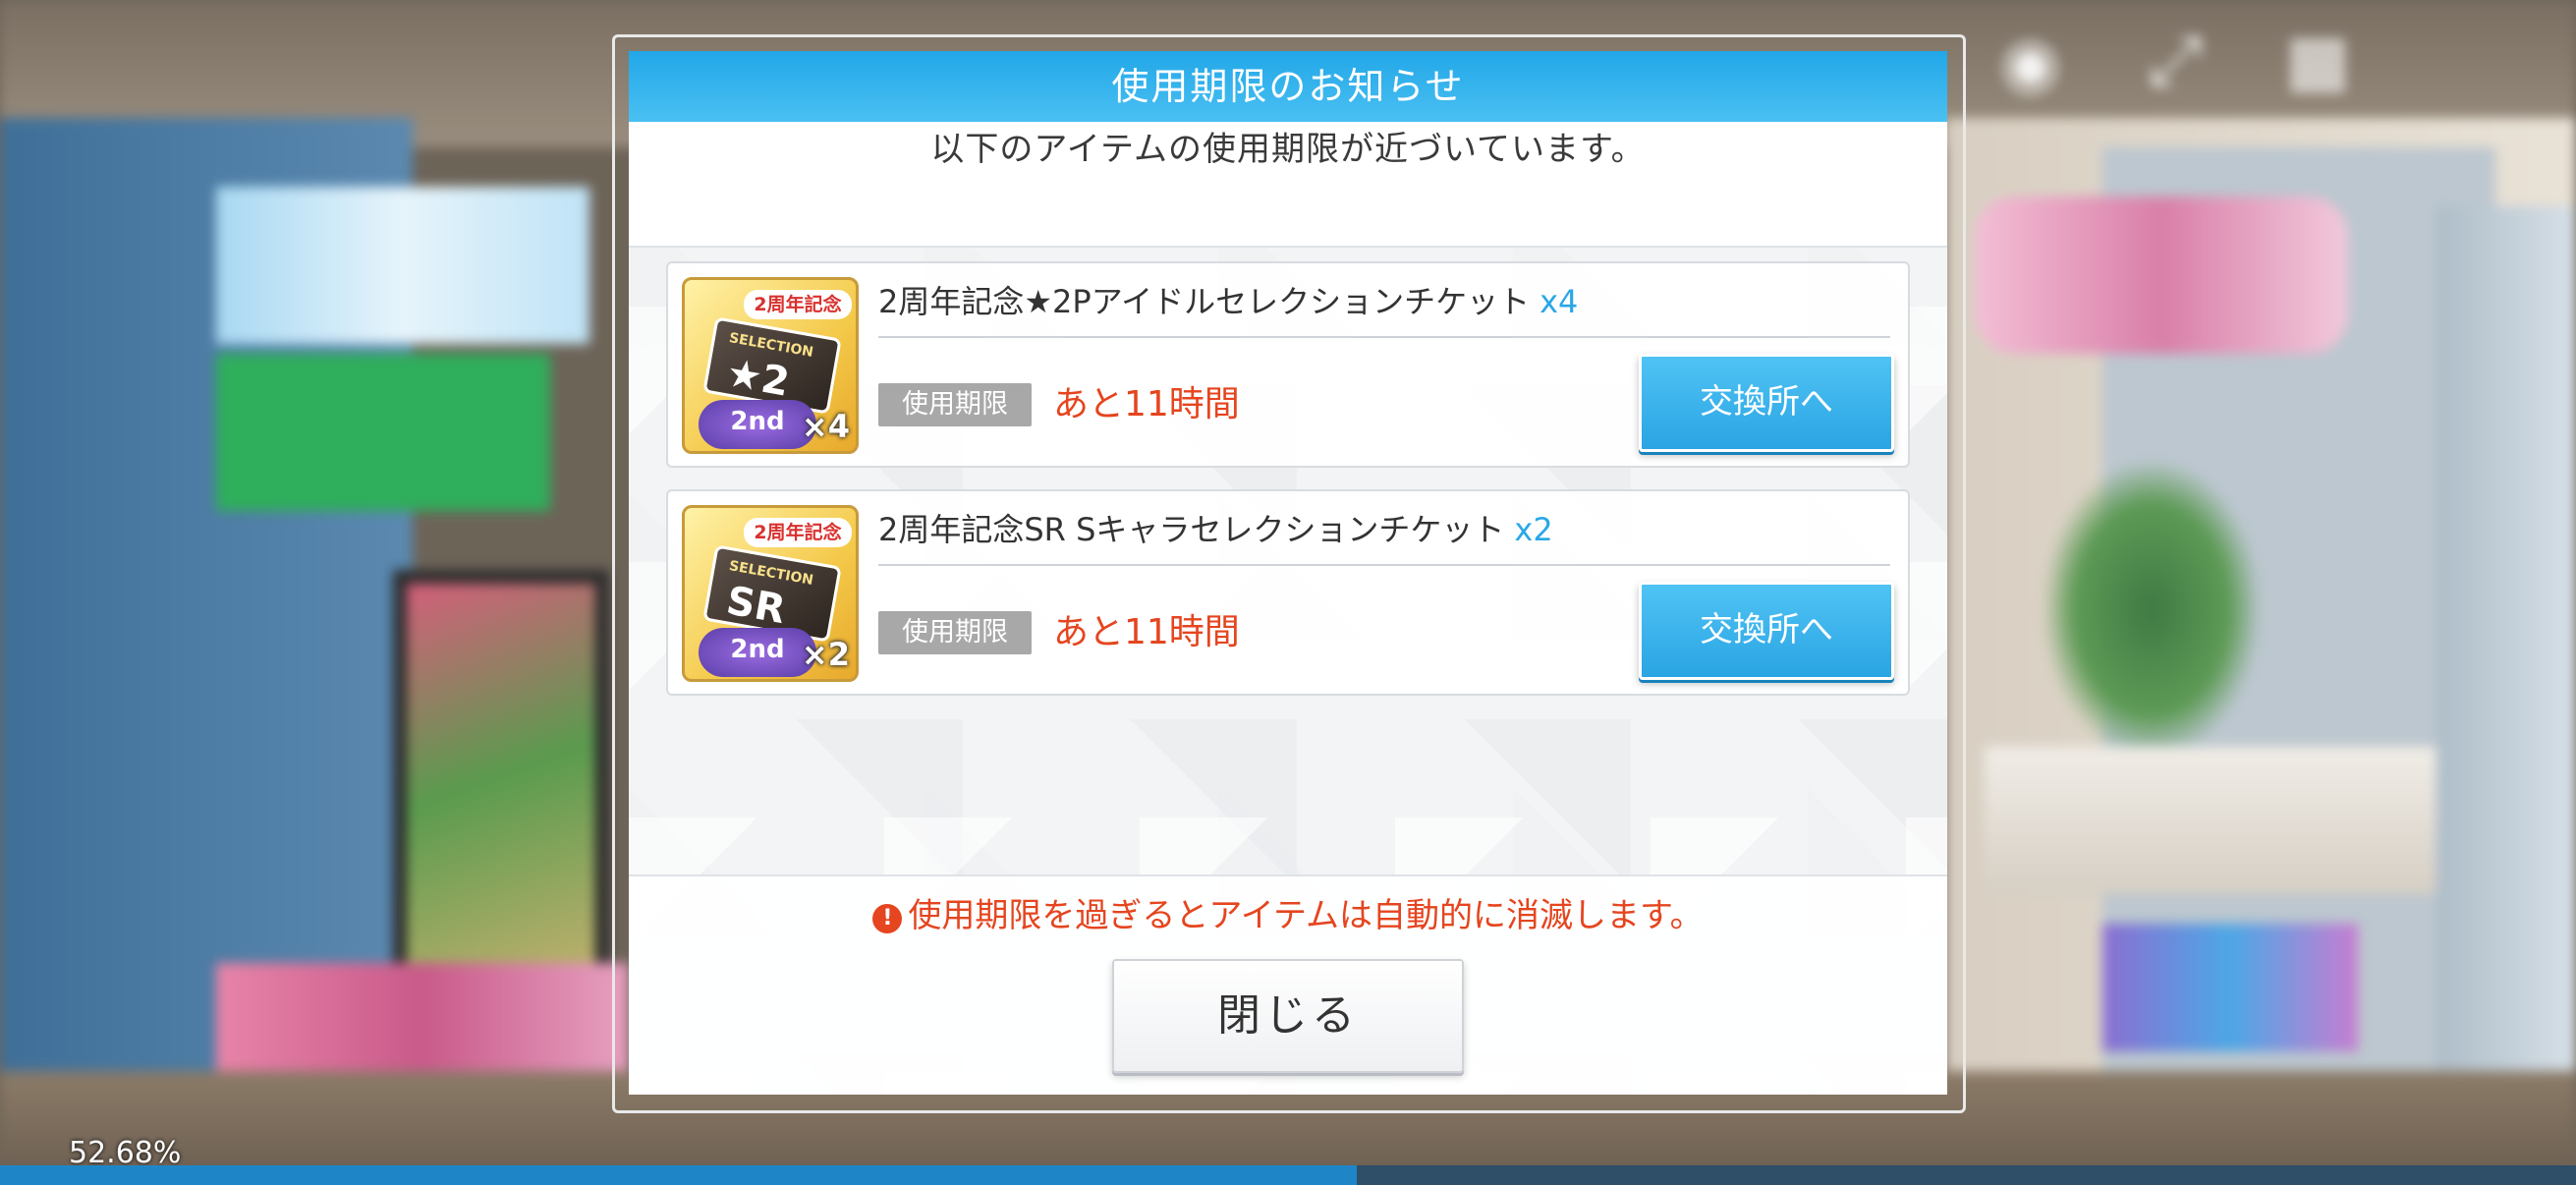 The image size is (2576, 1185). Describe the element at coordinates (758, 378) in the screenshot. I see `ticket-card-rank: ★2` at that location.